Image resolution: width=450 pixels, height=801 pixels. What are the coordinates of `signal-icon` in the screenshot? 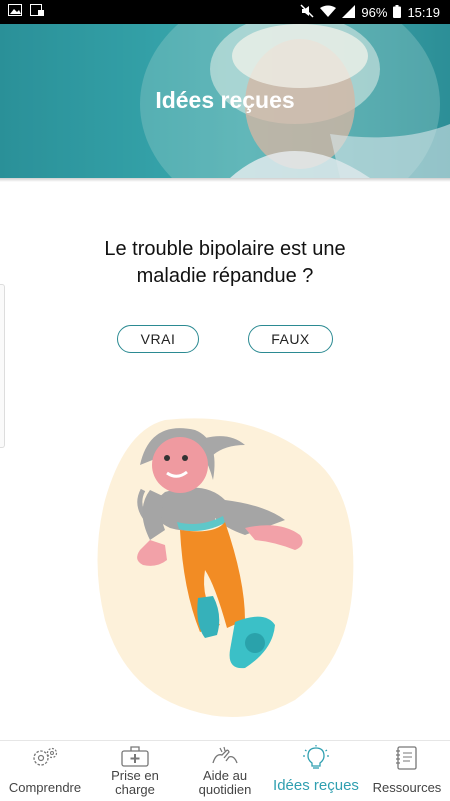 It's located at (349, 12).